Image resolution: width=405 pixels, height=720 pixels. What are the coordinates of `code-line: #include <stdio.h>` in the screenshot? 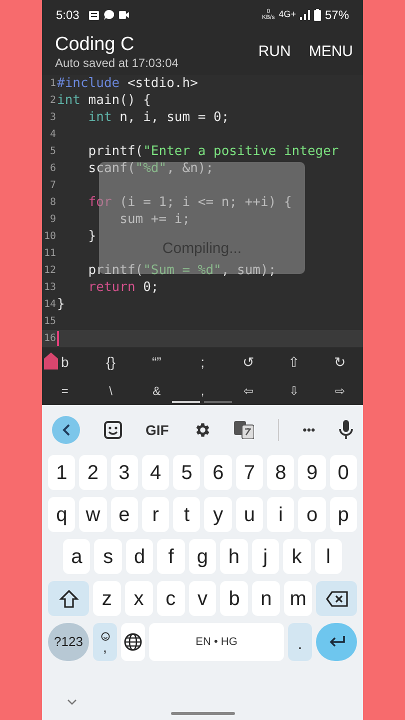 It's located at (127, 83).